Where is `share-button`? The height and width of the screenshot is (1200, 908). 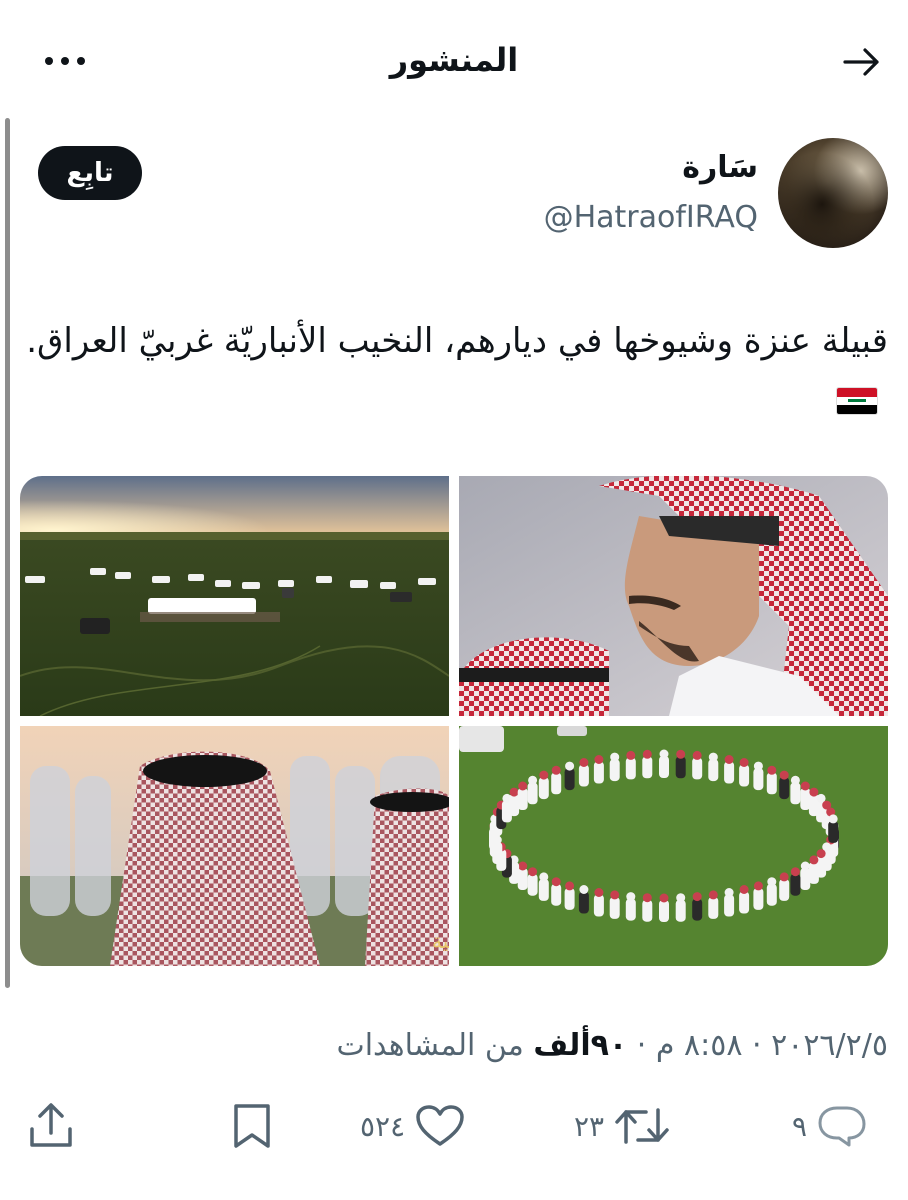 share-button is located at coordinates (51, 1126).